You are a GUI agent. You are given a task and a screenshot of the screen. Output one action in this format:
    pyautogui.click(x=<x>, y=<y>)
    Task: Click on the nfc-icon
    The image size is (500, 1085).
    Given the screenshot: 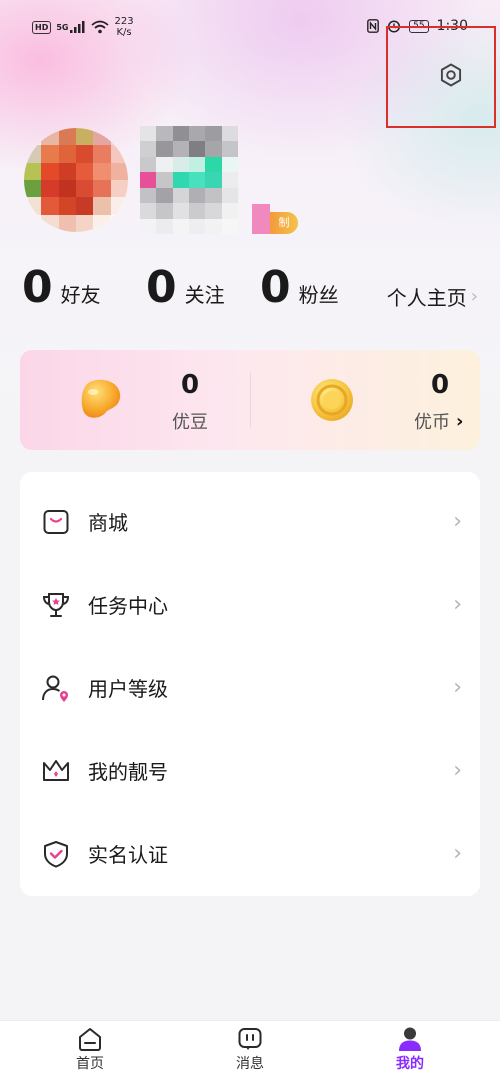 What is the action you would take?
    pyautogui.click(x=373, y=26)
    